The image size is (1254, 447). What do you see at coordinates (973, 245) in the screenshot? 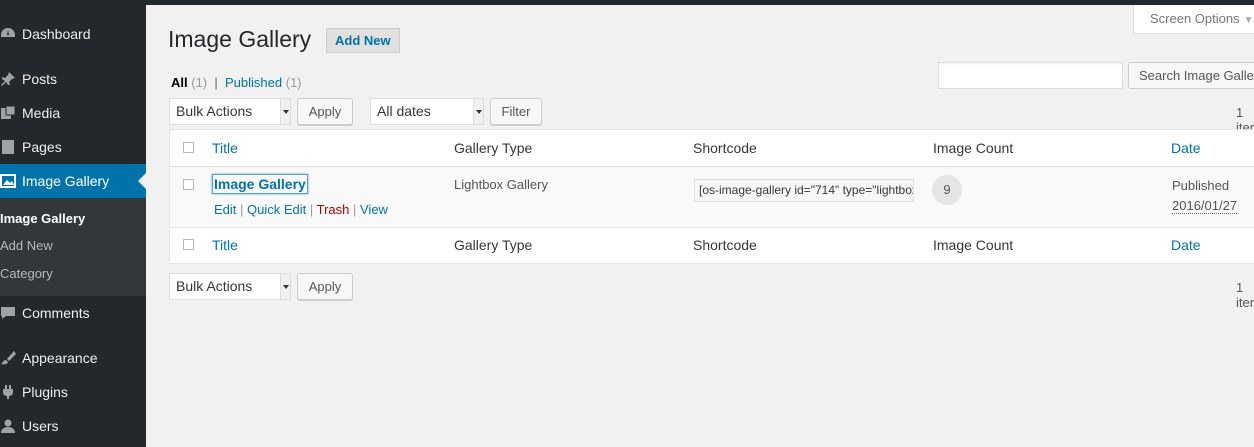
I see `column-image-count-footer: Image Count` at bounding box center [973, 245].